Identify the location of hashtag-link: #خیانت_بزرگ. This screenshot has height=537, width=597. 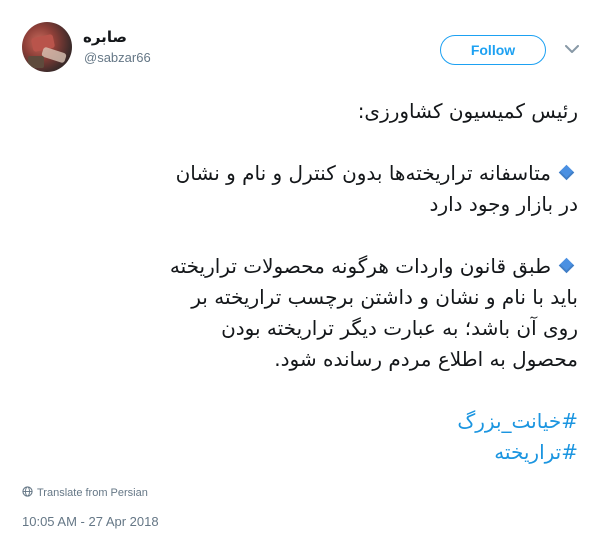
(517, 421).